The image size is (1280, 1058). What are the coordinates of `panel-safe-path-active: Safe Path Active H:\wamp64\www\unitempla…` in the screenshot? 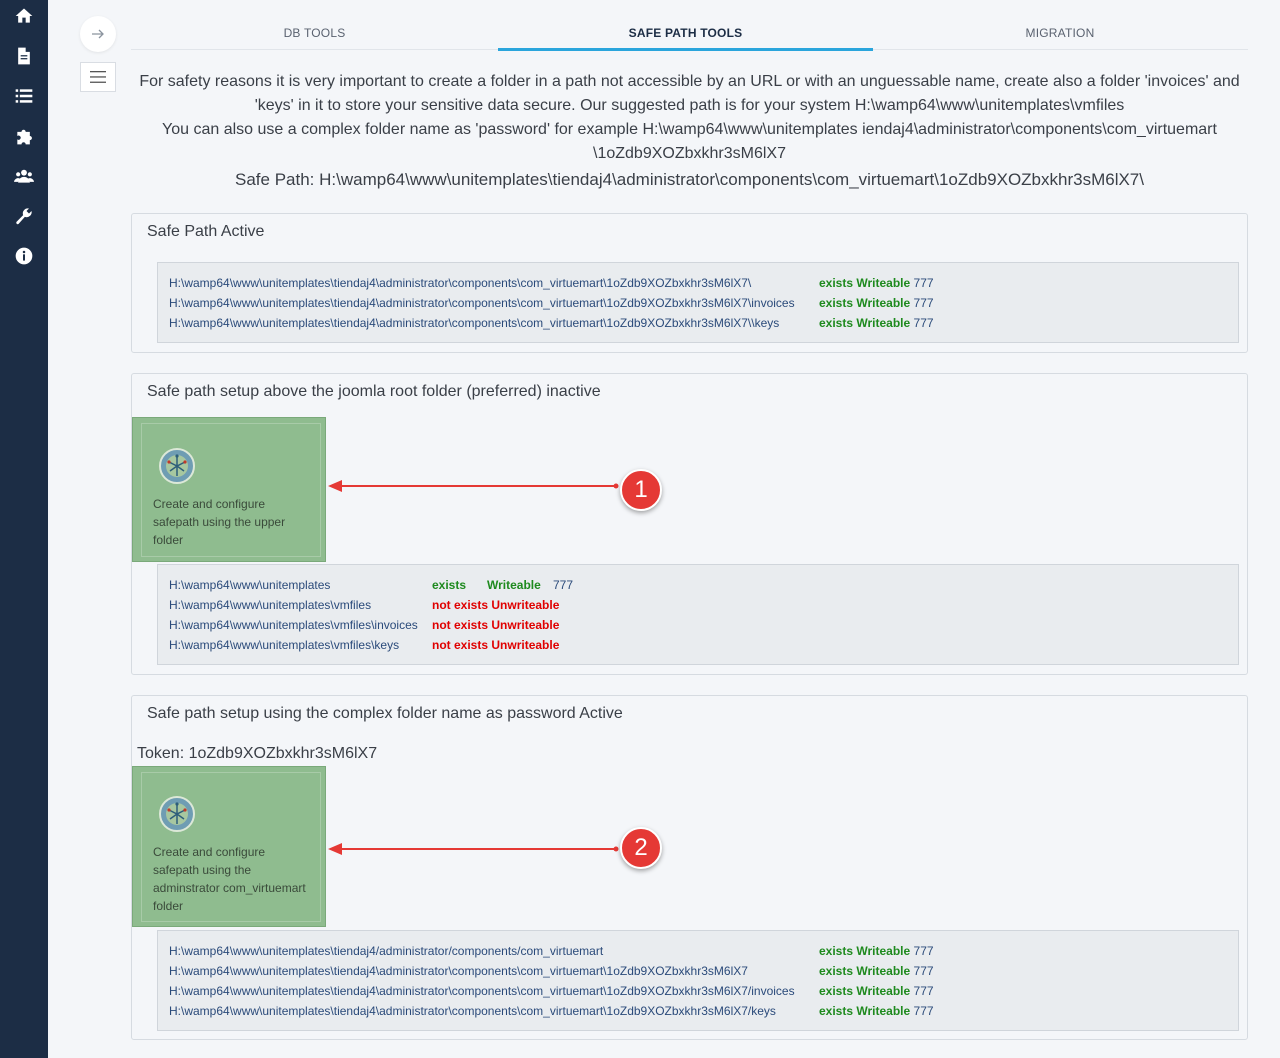 It's located at (689, 283).